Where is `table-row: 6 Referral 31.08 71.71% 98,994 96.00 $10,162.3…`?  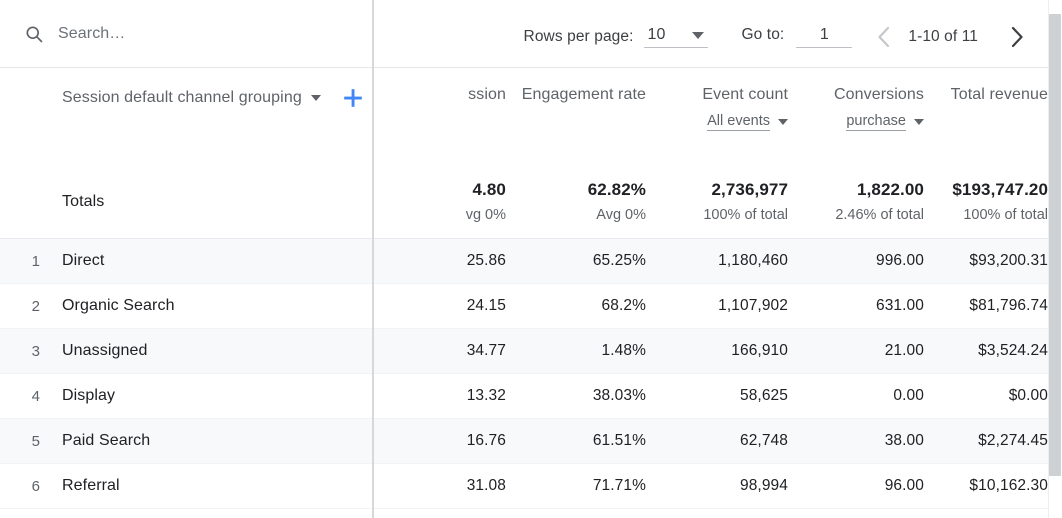
table-row: 6 Referral 31.08 71.71% 98,994 96.00 $10,162.3… is located at coordinates (524, 486).